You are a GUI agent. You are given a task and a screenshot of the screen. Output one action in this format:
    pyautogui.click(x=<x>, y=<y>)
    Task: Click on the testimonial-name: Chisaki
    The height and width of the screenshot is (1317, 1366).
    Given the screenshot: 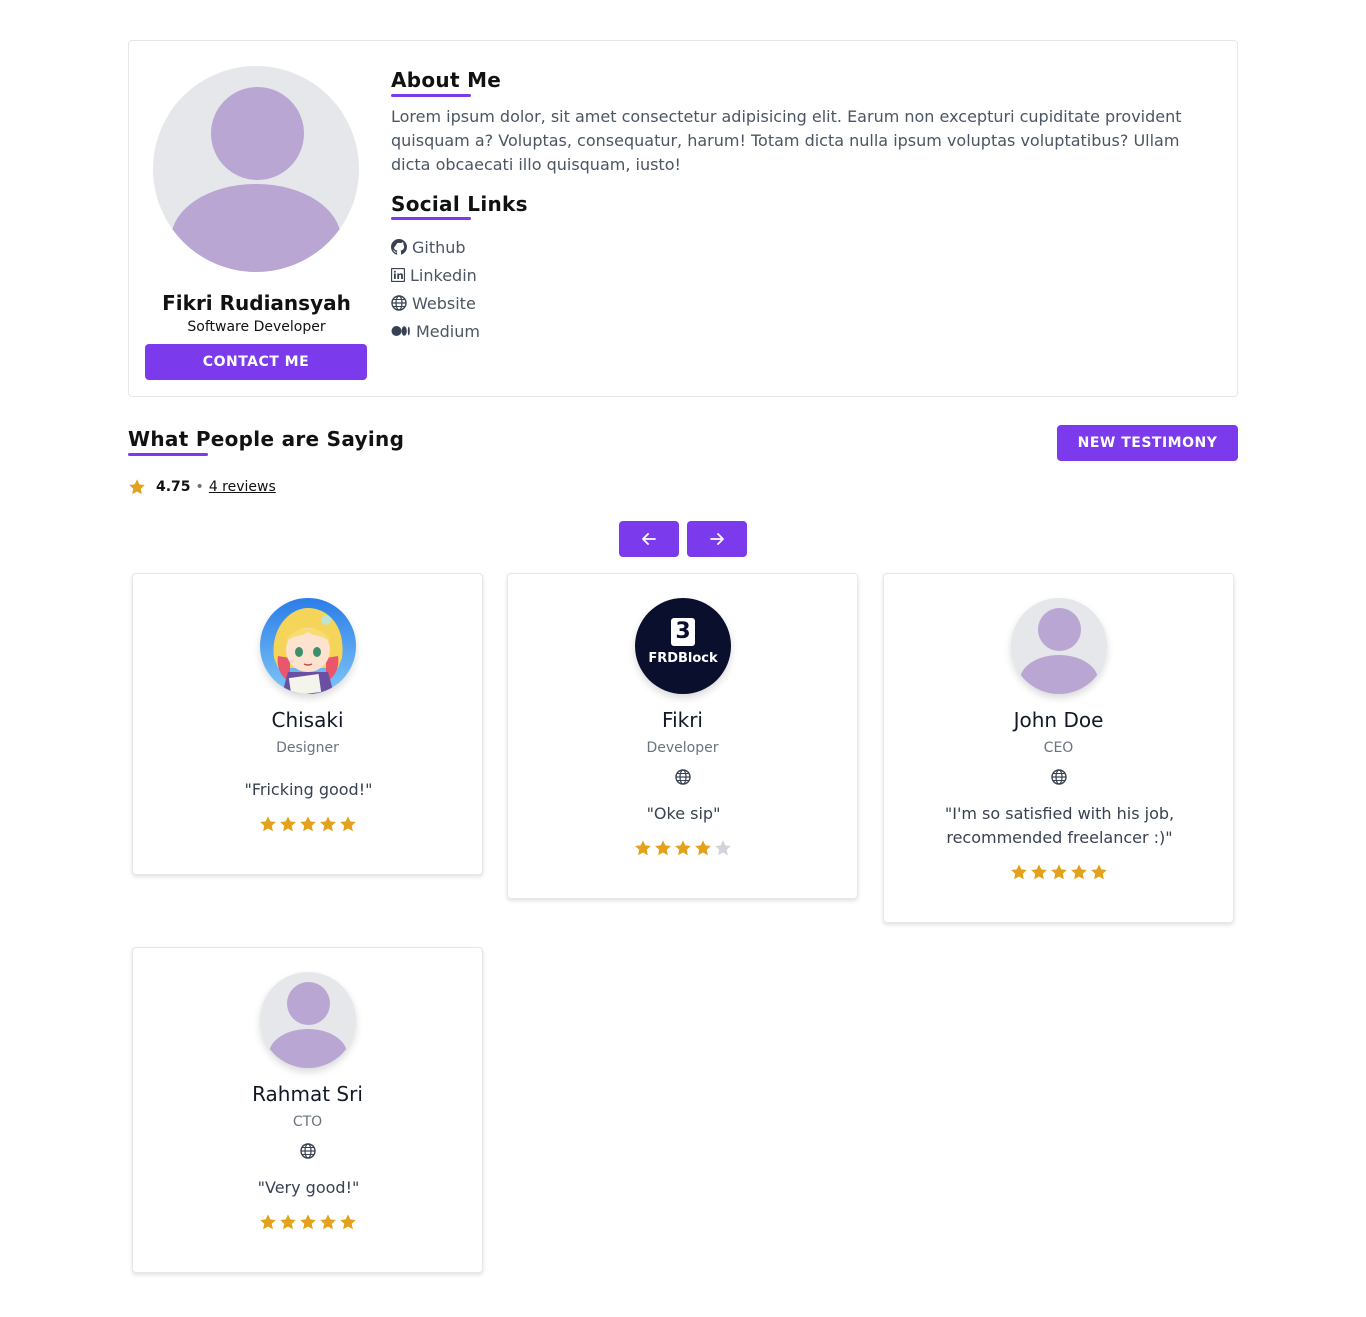 What is the action you would take?
    pyautogui.click(x=307, y=720)
    